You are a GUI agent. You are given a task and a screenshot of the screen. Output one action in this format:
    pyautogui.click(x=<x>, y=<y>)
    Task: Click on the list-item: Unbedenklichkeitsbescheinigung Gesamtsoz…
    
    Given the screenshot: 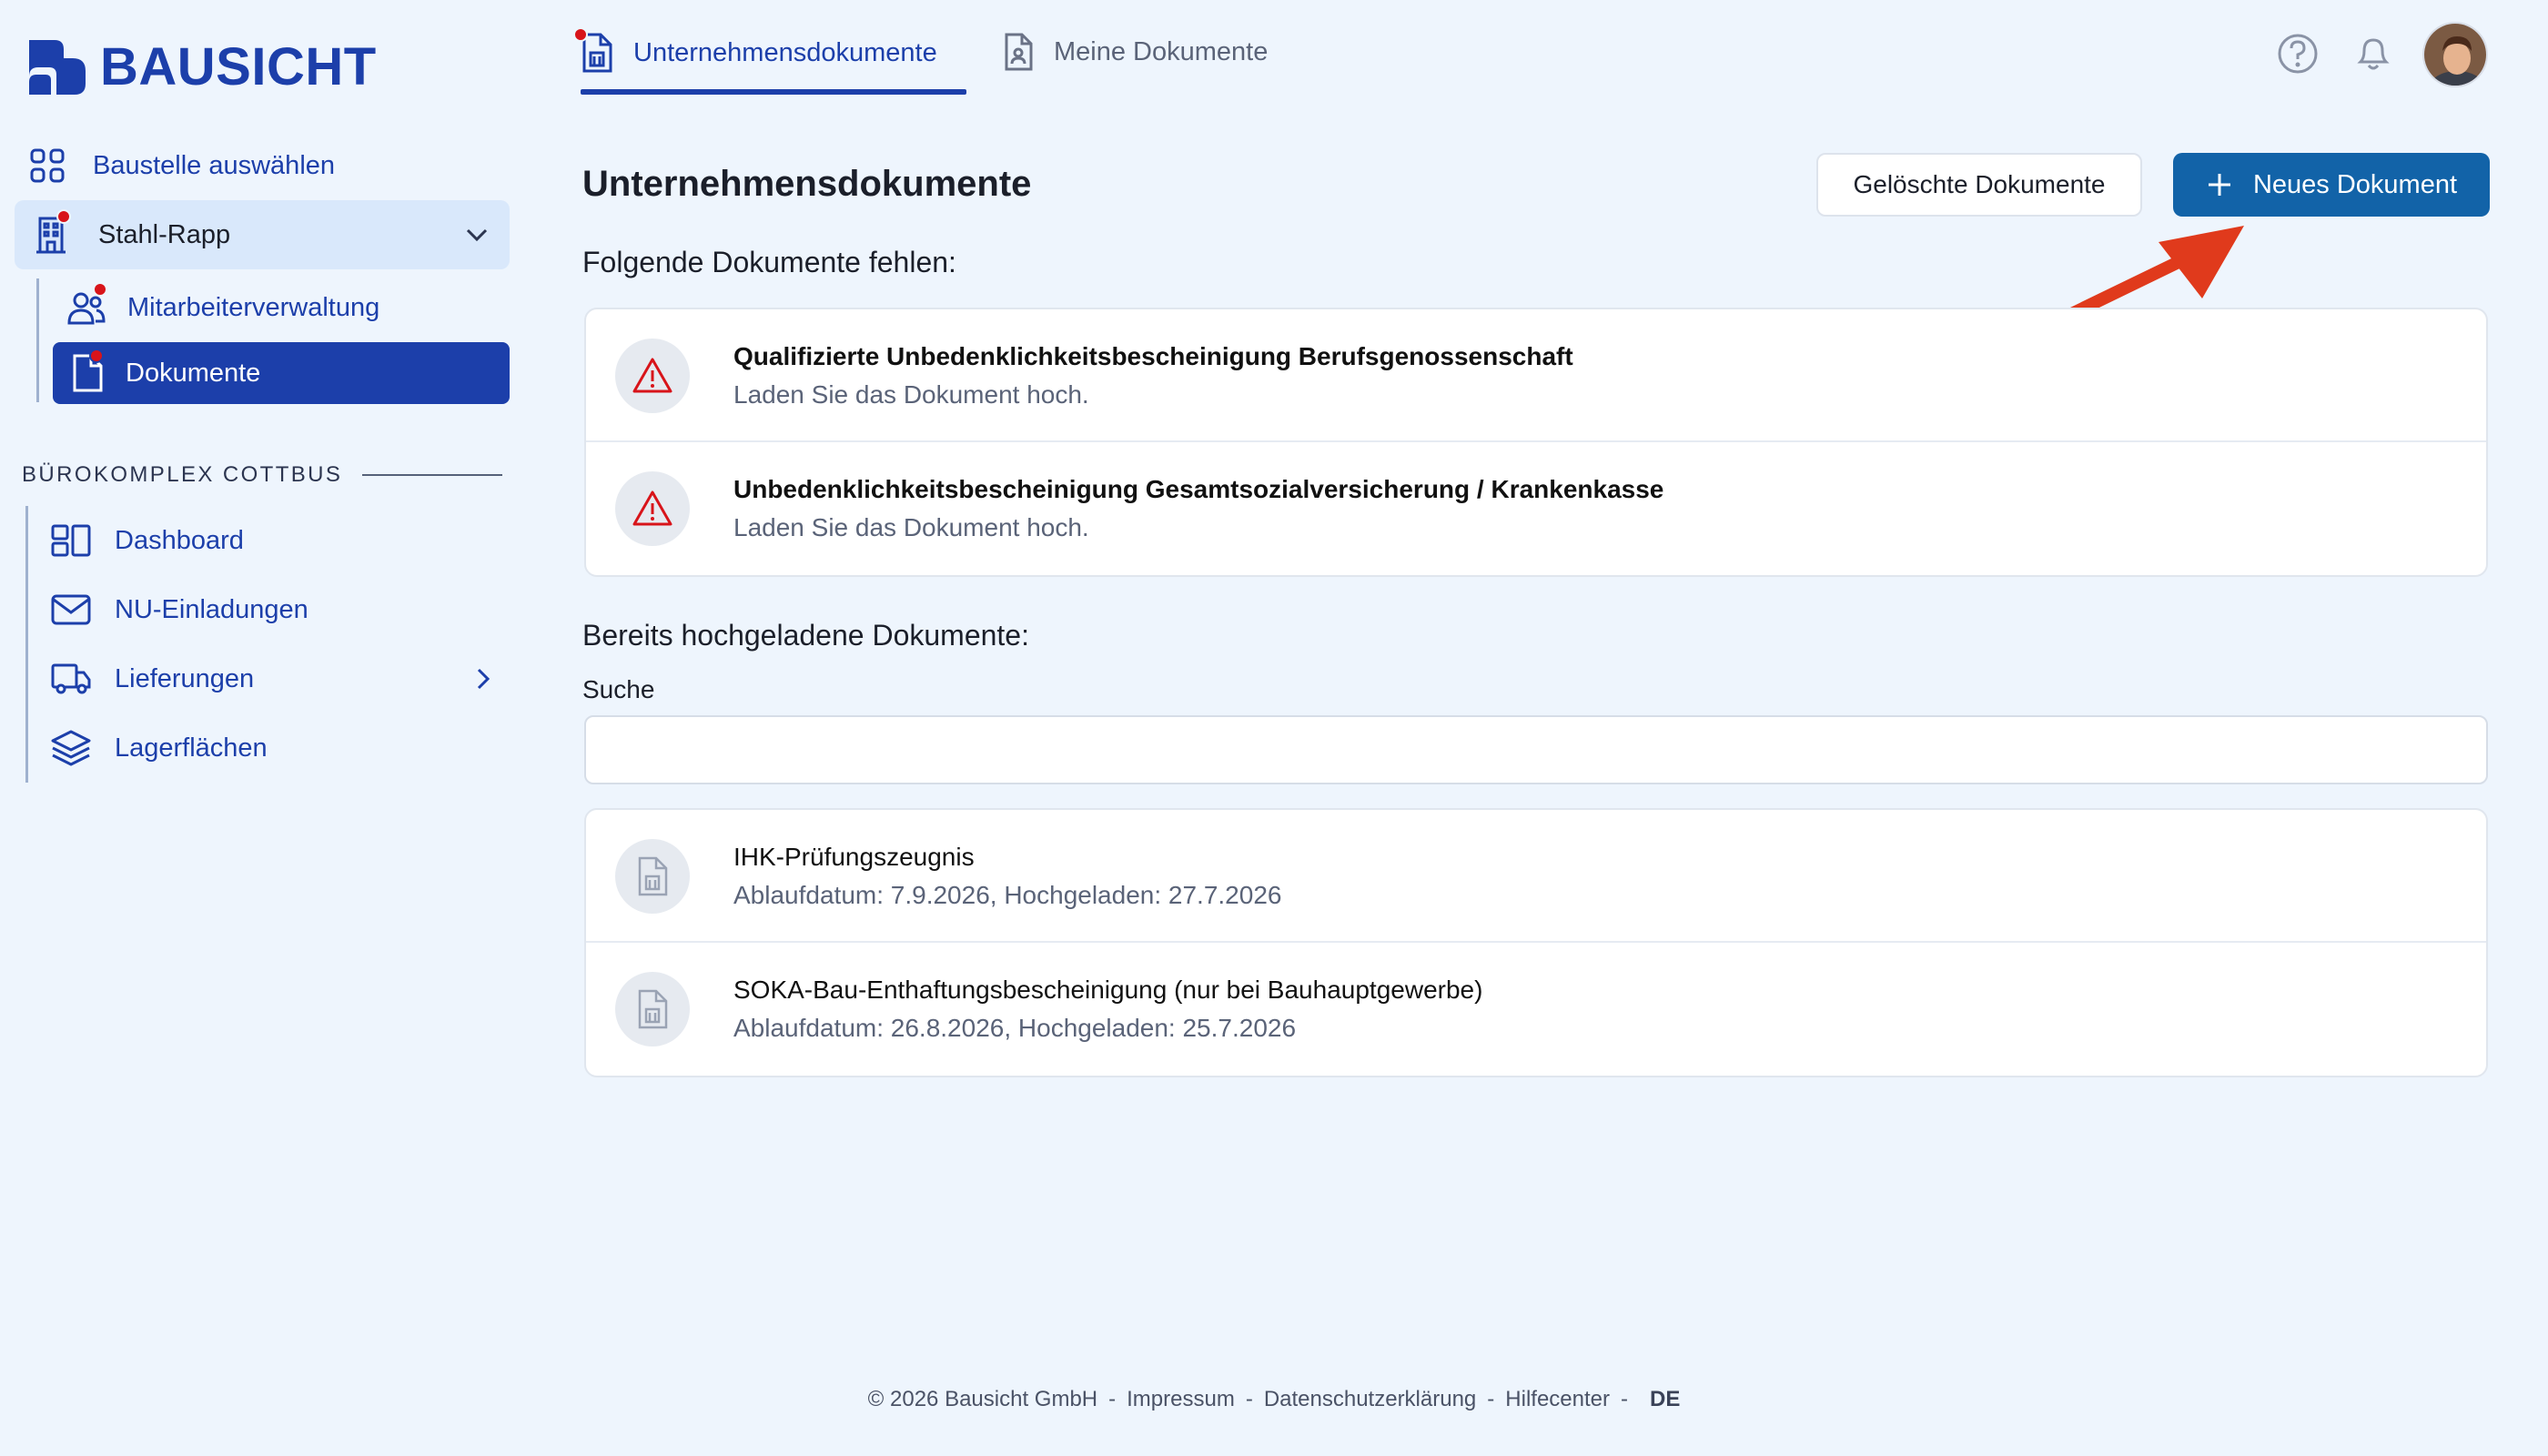 What is the action you would take?
    pyautogui.click(x=1536, y=509)
    